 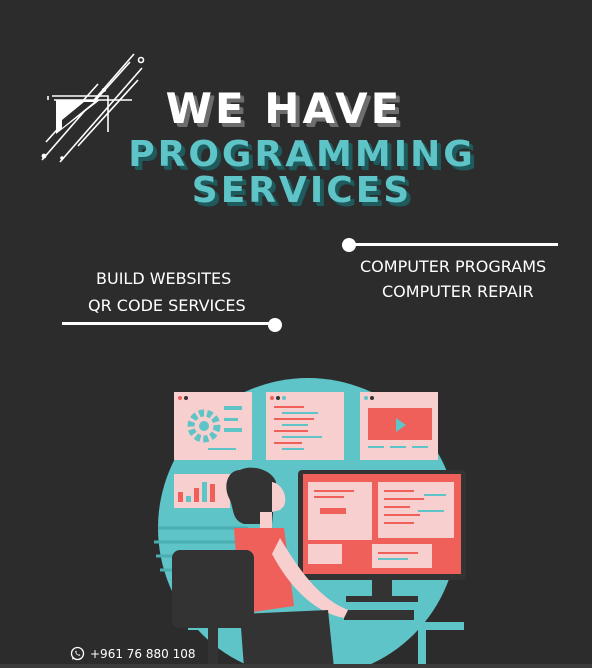 I want to click on headline-services: SERVICES, so click(x=302, y=190).